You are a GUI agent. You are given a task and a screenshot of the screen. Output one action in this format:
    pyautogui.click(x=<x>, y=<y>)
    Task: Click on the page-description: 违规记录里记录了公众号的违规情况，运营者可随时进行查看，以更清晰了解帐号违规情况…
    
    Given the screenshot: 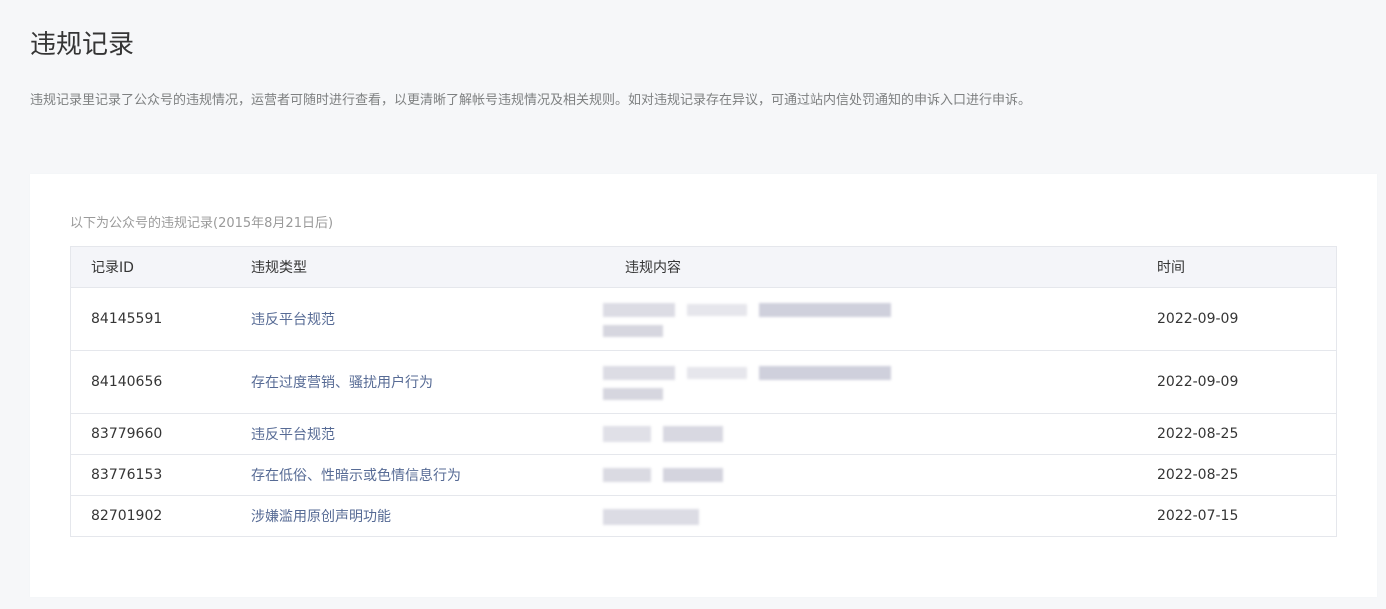 What is the action you would take?
    pyautogui.click(x=531, y=100)
    